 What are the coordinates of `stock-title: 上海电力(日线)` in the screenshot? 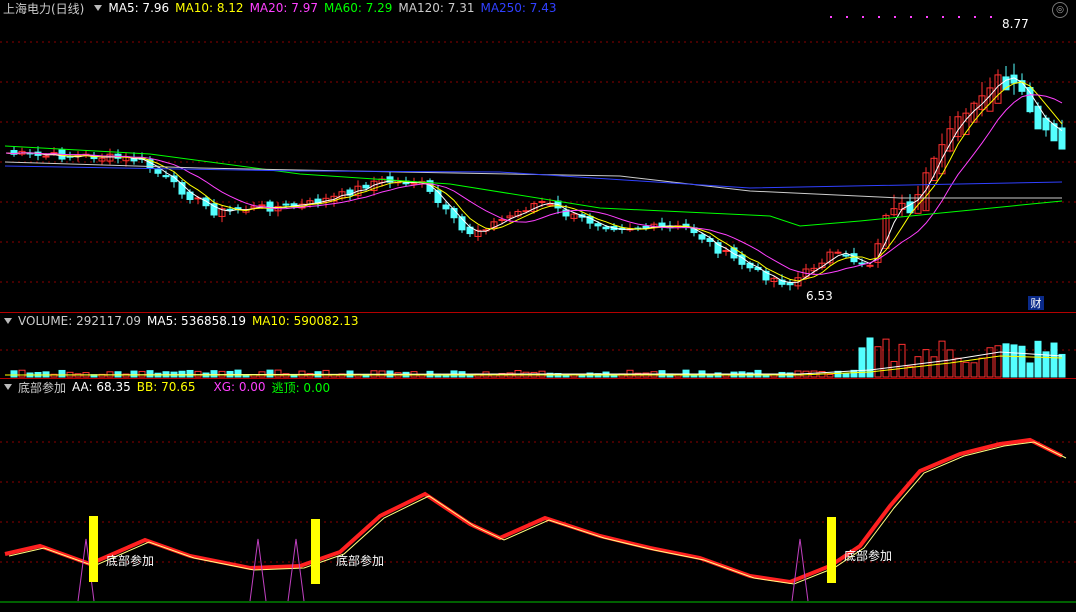 It's located at (43, 8).